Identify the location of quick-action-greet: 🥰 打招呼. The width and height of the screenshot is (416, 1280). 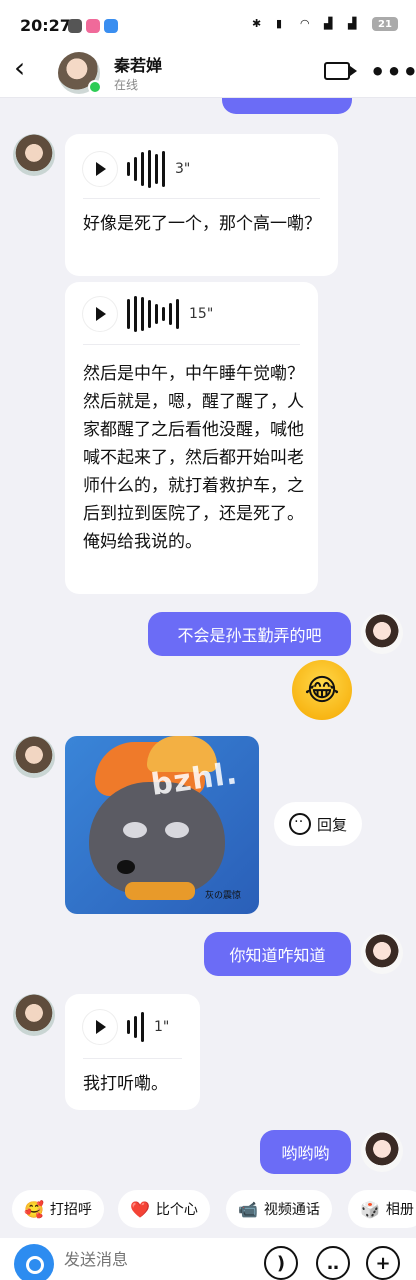
(58, 1209).